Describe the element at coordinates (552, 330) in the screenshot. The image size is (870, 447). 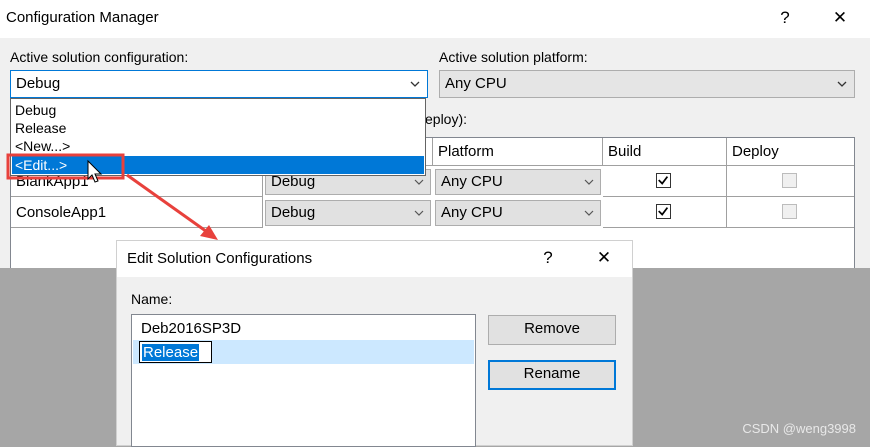
I see `remove-button: Remove` at that location.